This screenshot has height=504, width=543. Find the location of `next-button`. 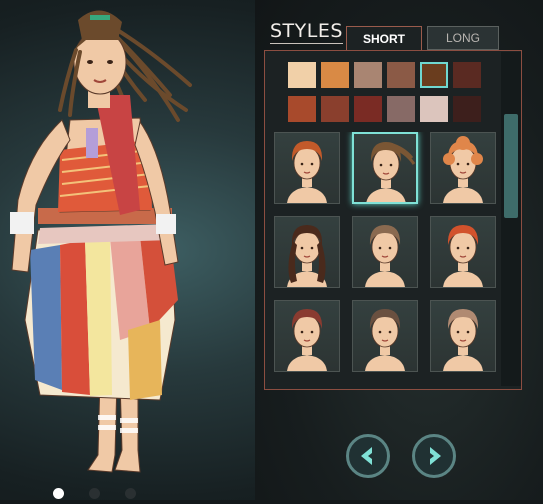

next-button is located at coordinates (434, 456).